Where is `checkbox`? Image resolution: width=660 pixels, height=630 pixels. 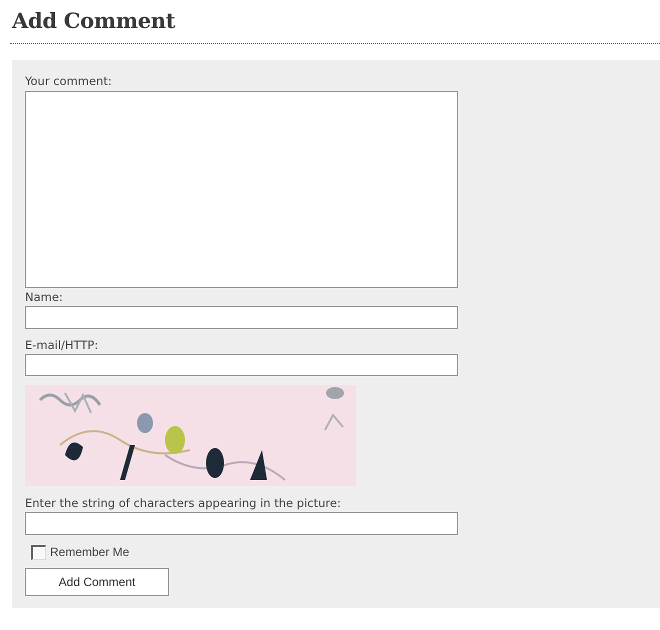 checkbox is located at coordinates (38, 552).